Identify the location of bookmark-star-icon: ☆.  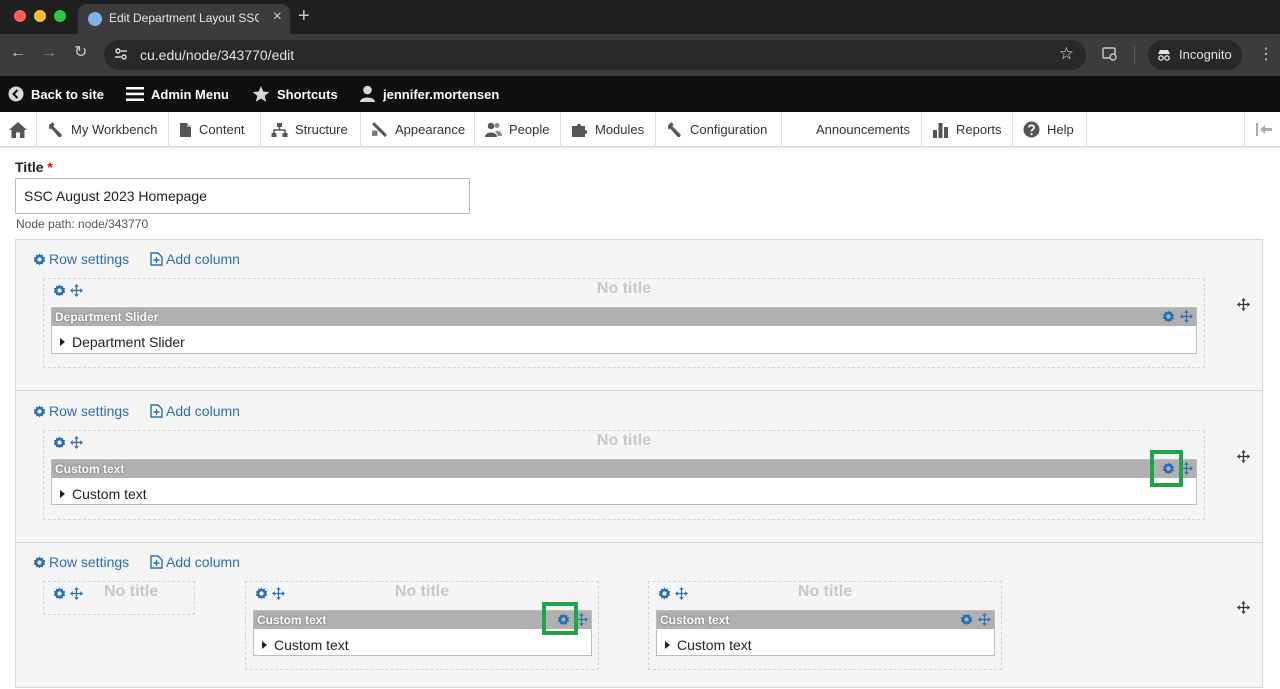
(1066, 54).